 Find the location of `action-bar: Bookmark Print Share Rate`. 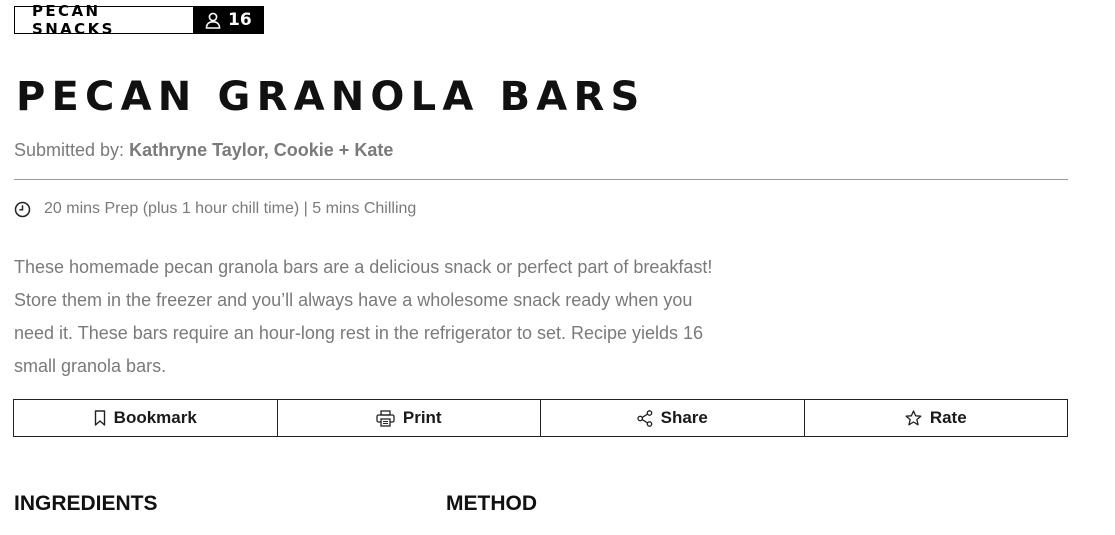

action-bar: Bookmark Print Share Rate is located at coordinates (540, 418).